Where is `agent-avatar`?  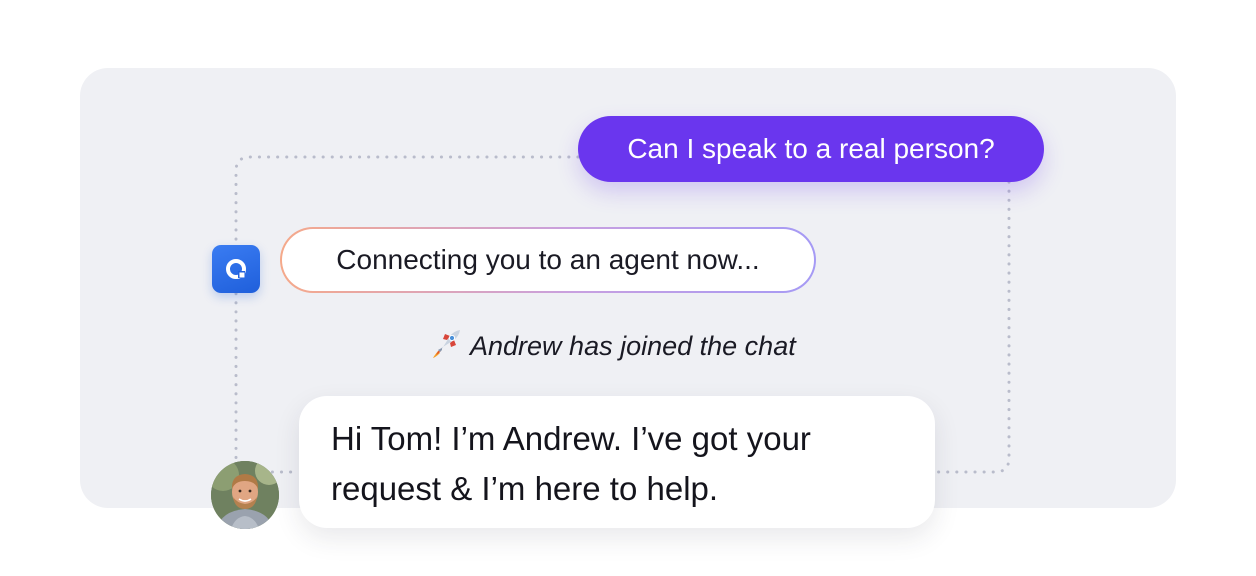
agent-avatar is located at coordinates (245, 495).